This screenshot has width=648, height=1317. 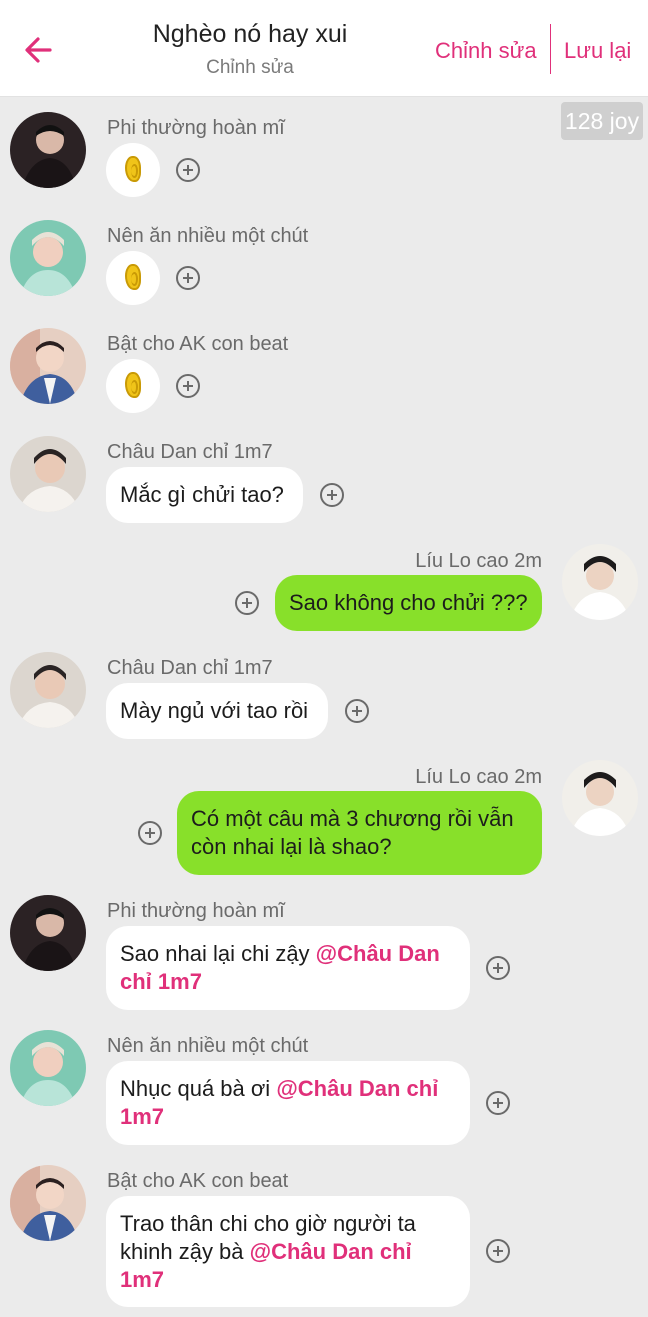 What do you see at coordinates (185, 1251) in the screenshot?
I see `message-text-line: khinh zậy bà` at bounding box center [185, 1251].